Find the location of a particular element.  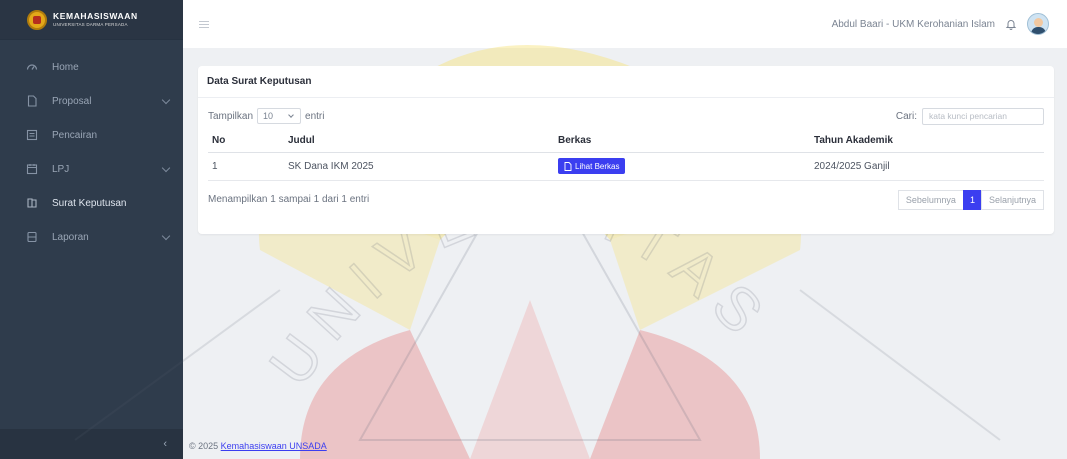

sidebar-item-pencairan: Pencairan is located at coordinates (91, 135).